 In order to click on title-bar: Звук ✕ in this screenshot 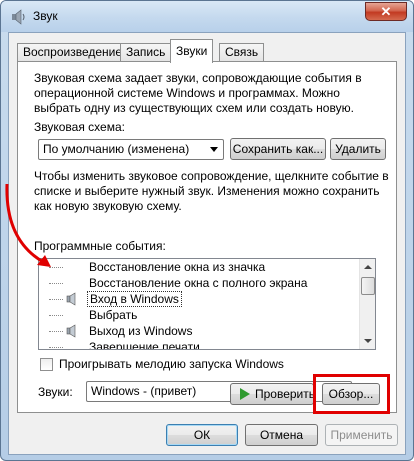, I will do `click(207, 16)`.